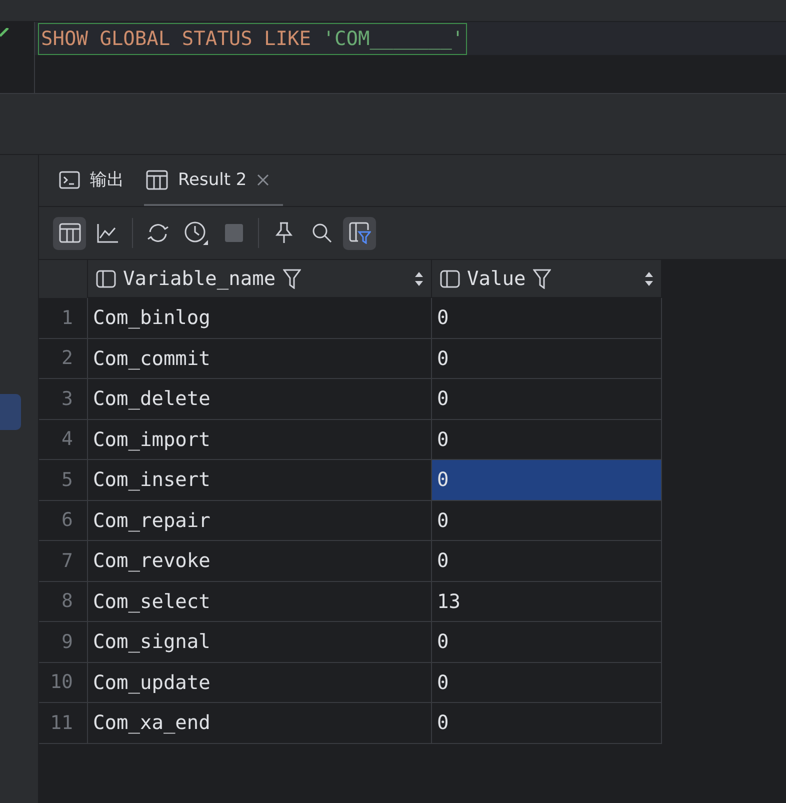  What do you see at coordinates (196, 233) in the screenshot?
I see `clock-icon` at bounding box center [196, 233].